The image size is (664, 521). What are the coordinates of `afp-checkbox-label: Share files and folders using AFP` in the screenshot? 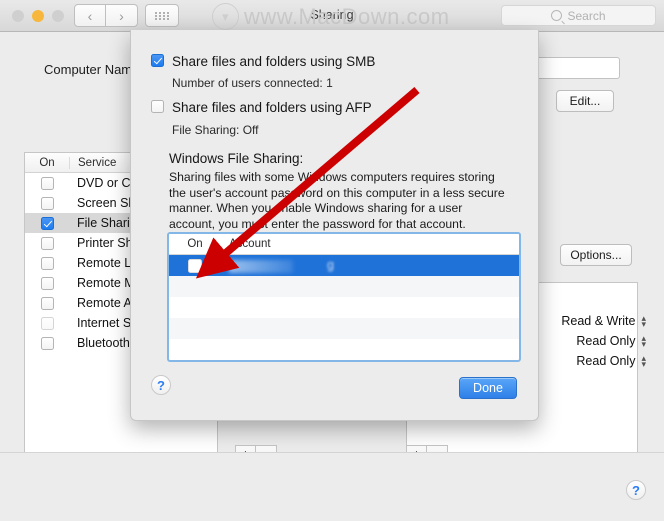 It's located at (272, 107).